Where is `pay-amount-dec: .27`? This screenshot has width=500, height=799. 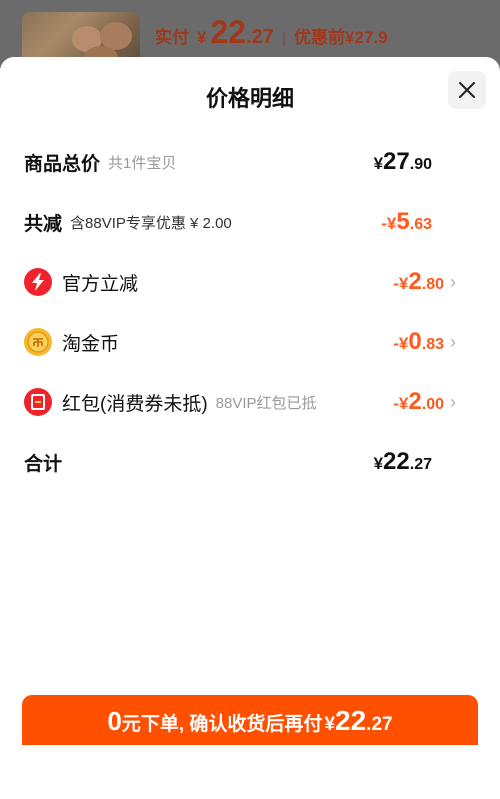 pay-amount-dec: .27 is located at coordinates (260, 37).